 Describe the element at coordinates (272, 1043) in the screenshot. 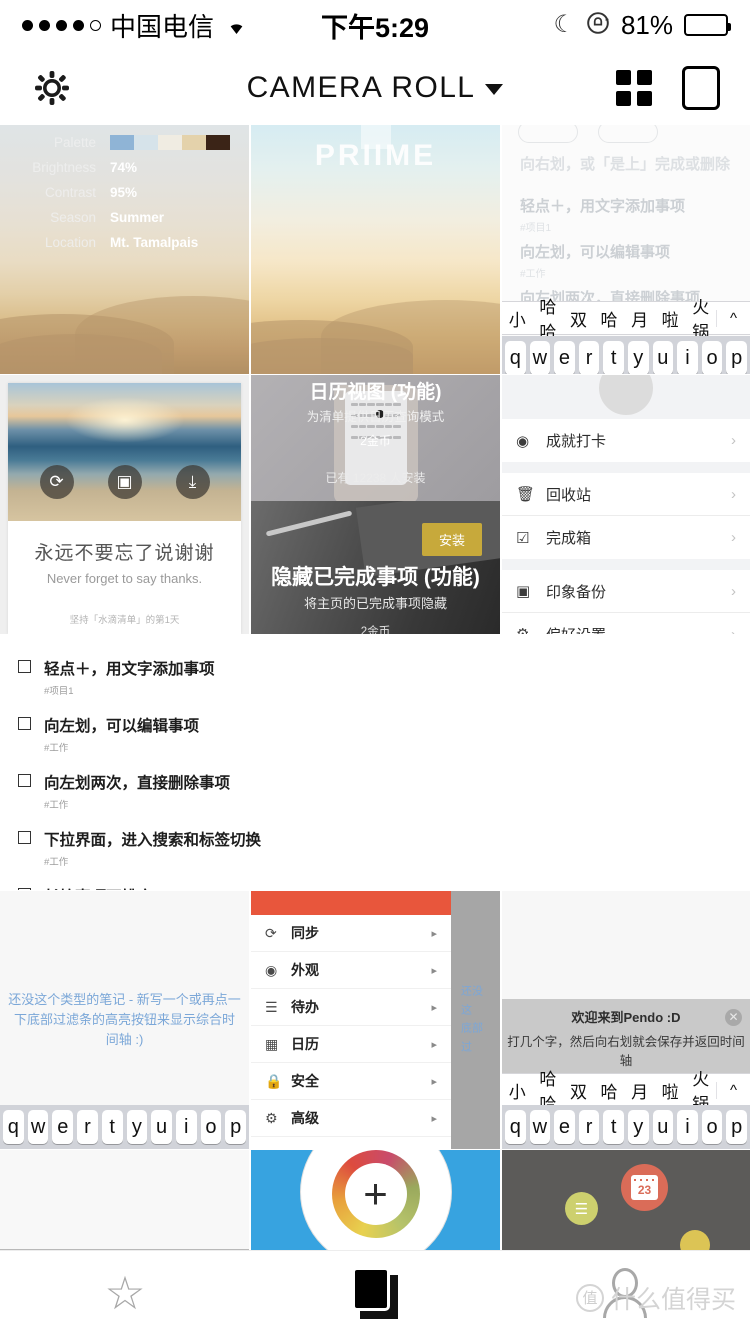

I see `calendar-icon: ▦` at that location.